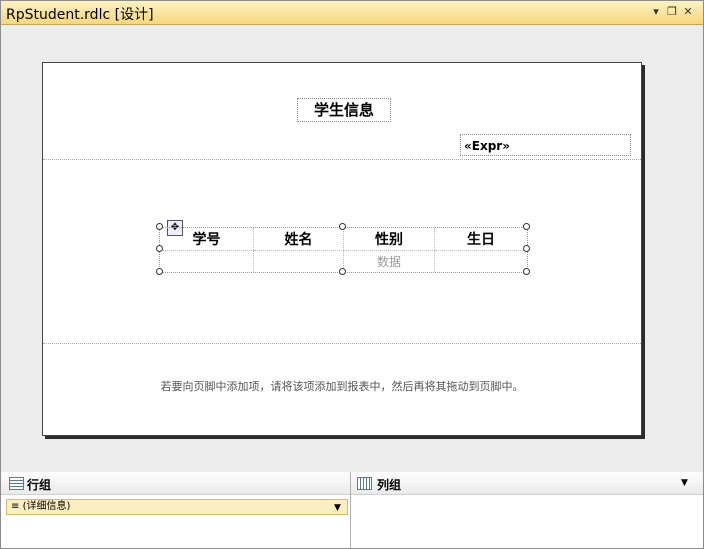  I want to click on window-menu-button: ▾, so click(656, 12).